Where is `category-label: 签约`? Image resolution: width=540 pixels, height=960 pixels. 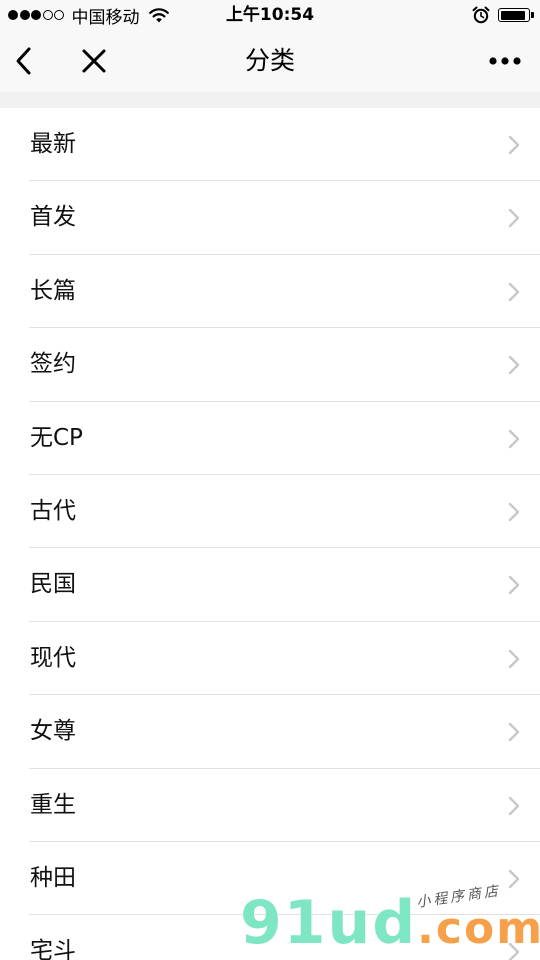
category-label: 签约 is located at coordinates (53, 364).